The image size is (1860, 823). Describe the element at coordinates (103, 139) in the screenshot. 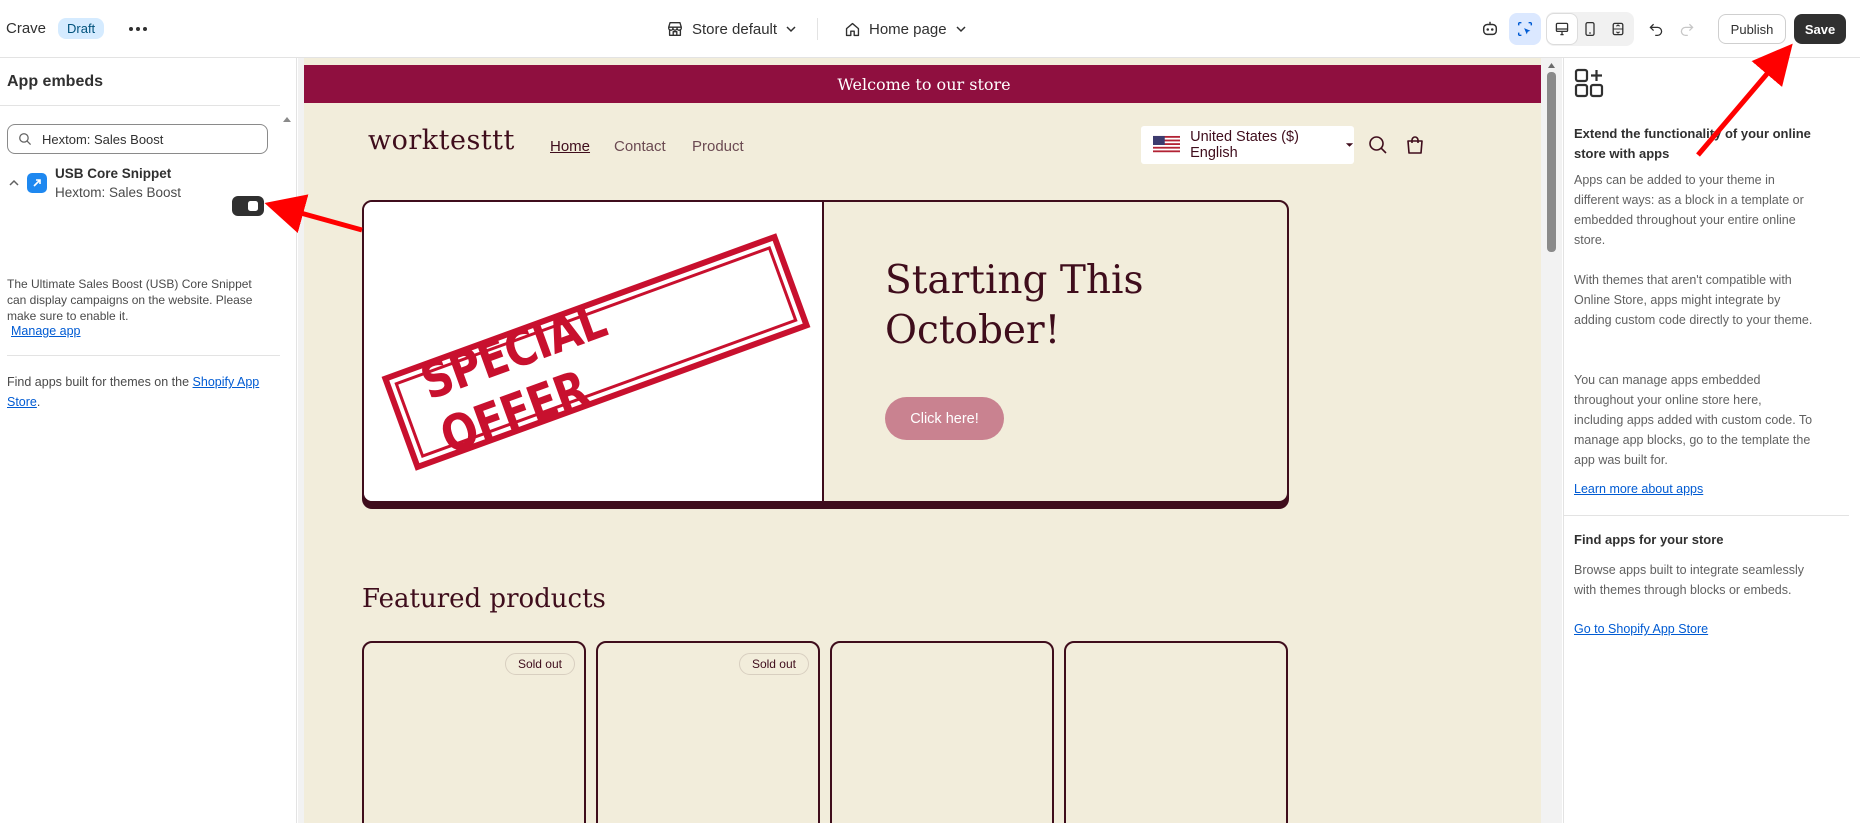

I see `search-value: Hextom: Sales Boost` at that location.